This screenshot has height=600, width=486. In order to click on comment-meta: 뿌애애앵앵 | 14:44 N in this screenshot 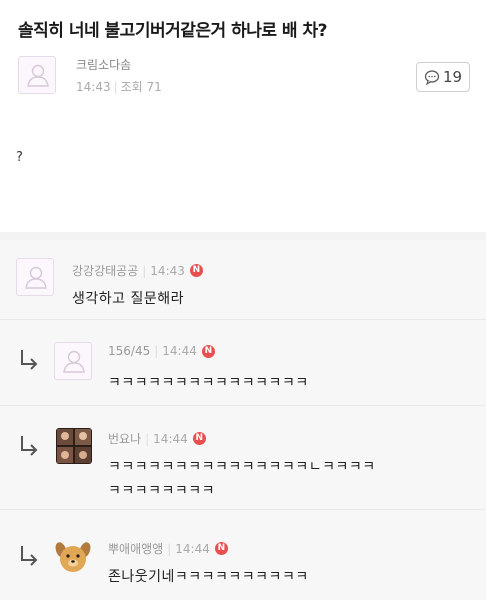, I will do `click(168, 548)`.